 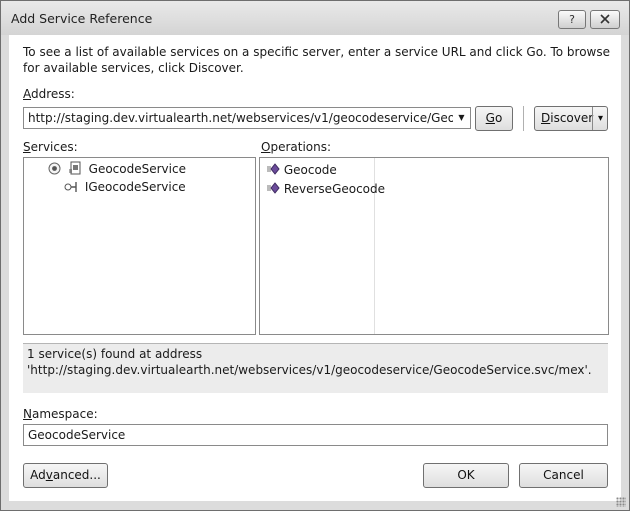 I want to click on namespace-value: GeocodeService, so click(x=77, y=435).